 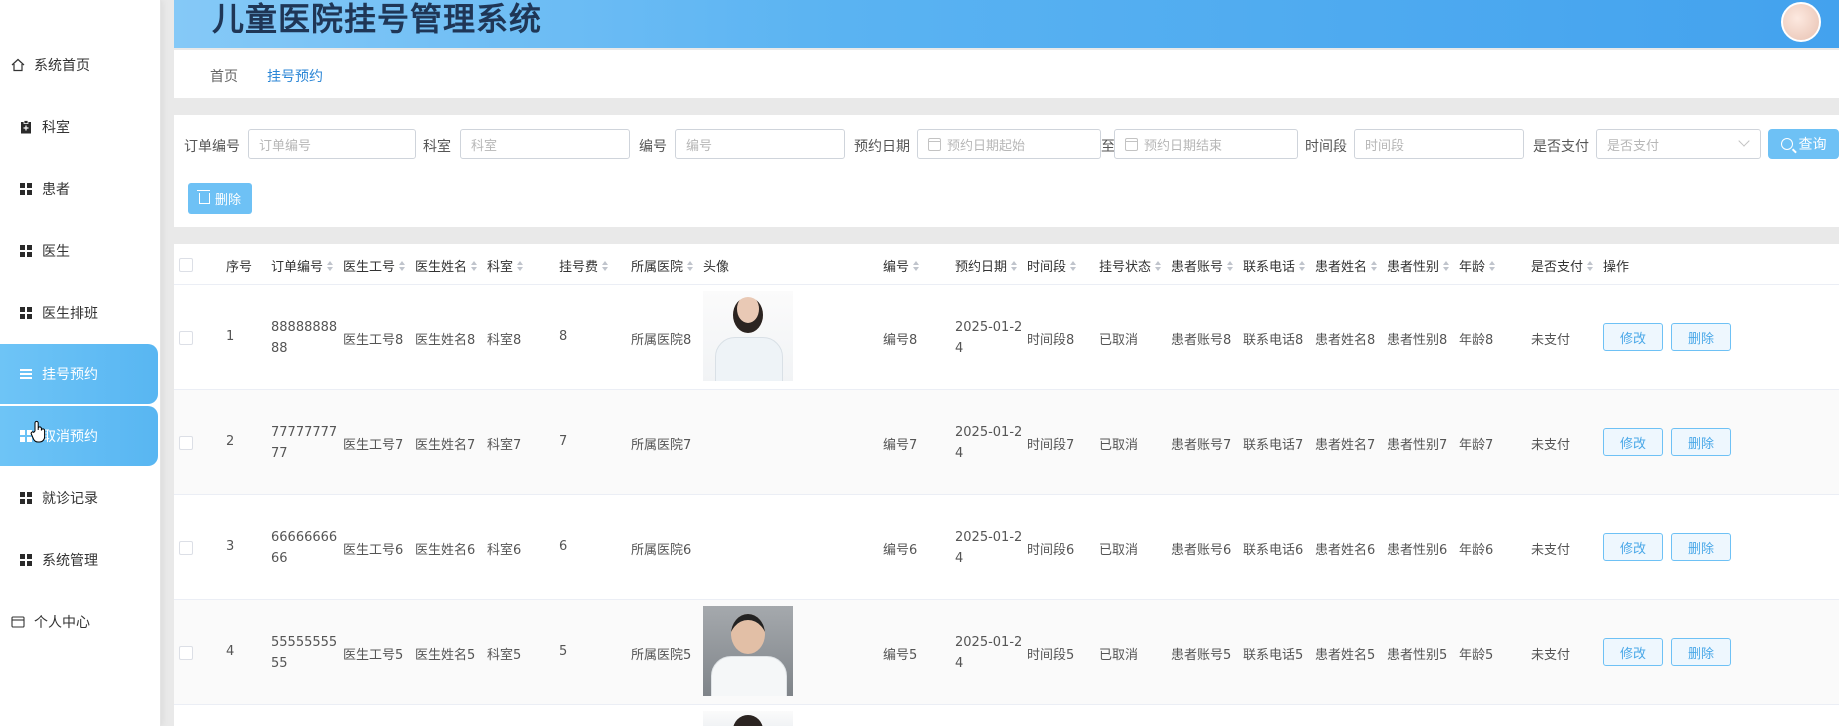 What do you see at coordinates (1562, 265) in the screenshot?
I see `col-paid: 是否支付` at bounding box center [1562, 265].